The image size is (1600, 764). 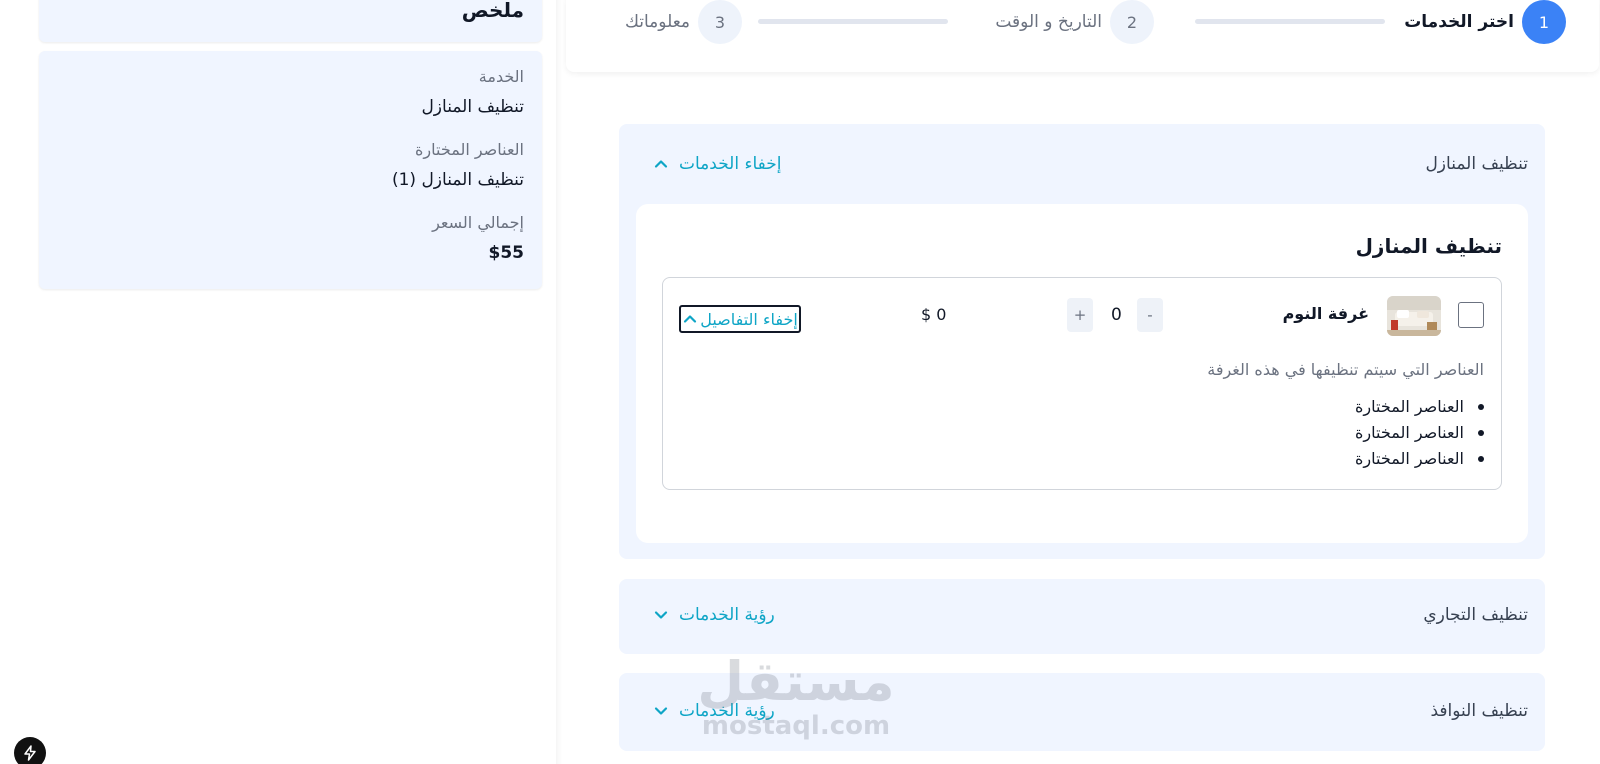 What do you see at coordinates (1471, 315) in the screenshot?
I see `room-checkbox` at bounding box center [1471, 315].